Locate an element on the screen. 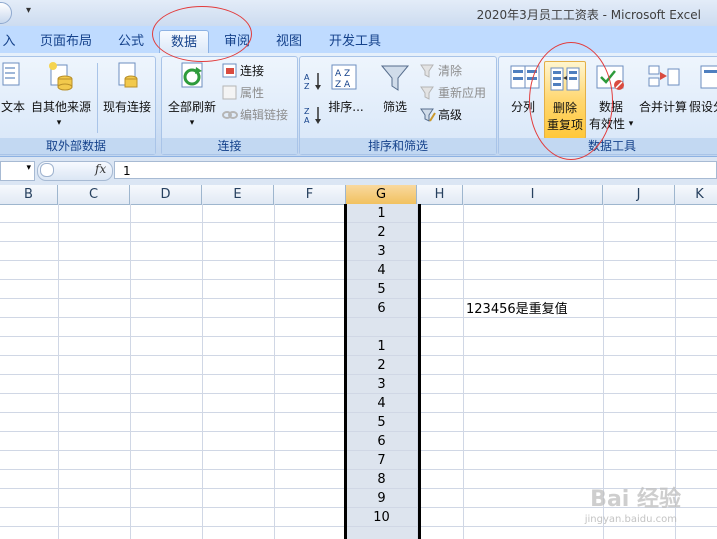 The height and width of the screenshot is (539, 717). svg-text: Z A is located at coordinates (343, 85).